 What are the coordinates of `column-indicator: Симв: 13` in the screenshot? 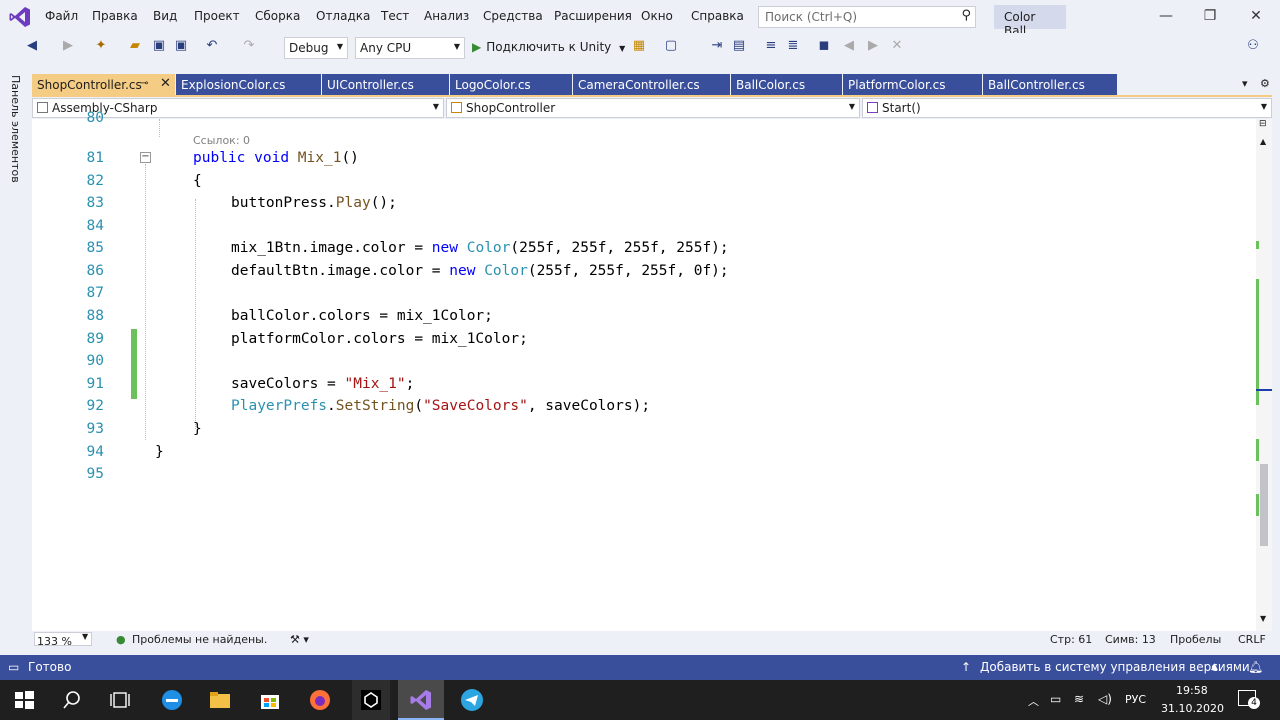 It's located at (1130, 639).